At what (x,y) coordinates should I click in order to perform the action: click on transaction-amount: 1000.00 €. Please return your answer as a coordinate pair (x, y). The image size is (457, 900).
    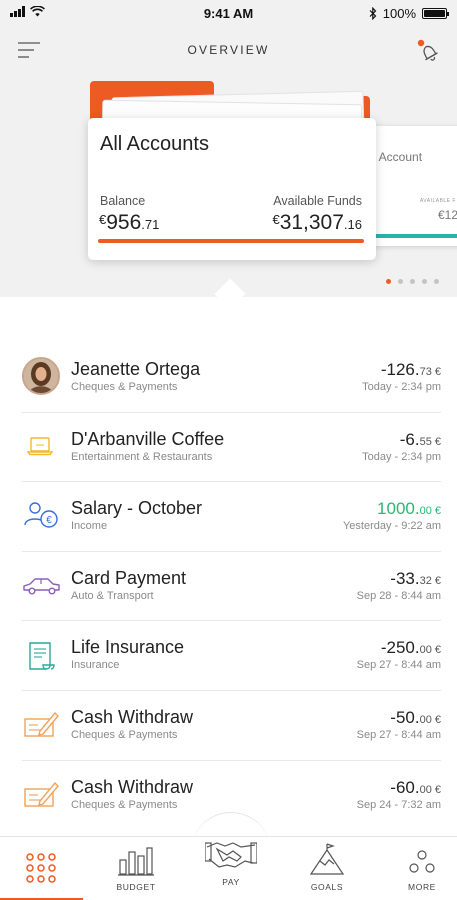
    Looking at the image, I should click on (409, 509).